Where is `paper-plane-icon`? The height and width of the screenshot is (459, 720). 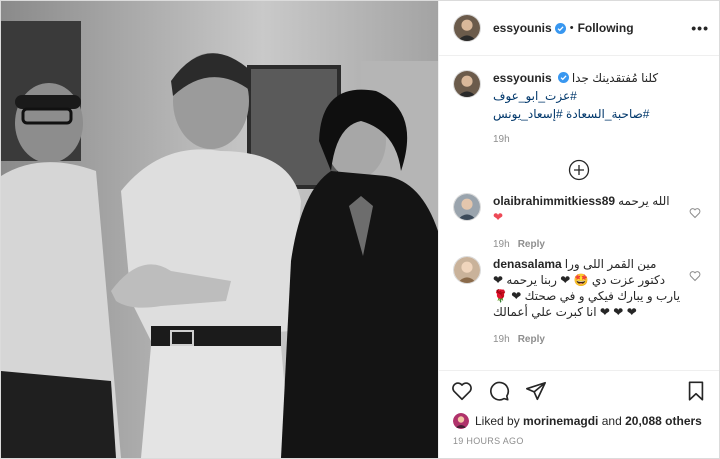 paper-plane-icon is located at coordinates (536, 391).